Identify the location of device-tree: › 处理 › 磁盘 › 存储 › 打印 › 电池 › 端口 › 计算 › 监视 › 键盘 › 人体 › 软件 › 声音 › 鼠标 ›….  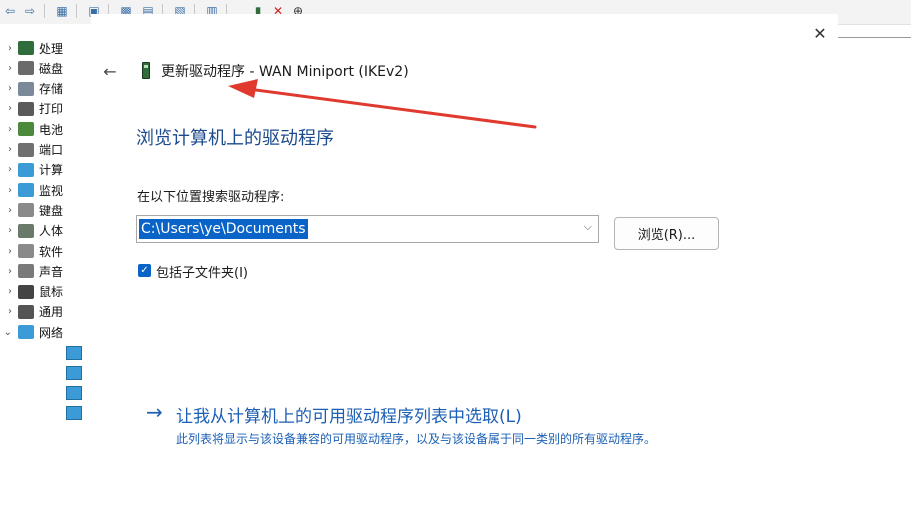
(45, 265).